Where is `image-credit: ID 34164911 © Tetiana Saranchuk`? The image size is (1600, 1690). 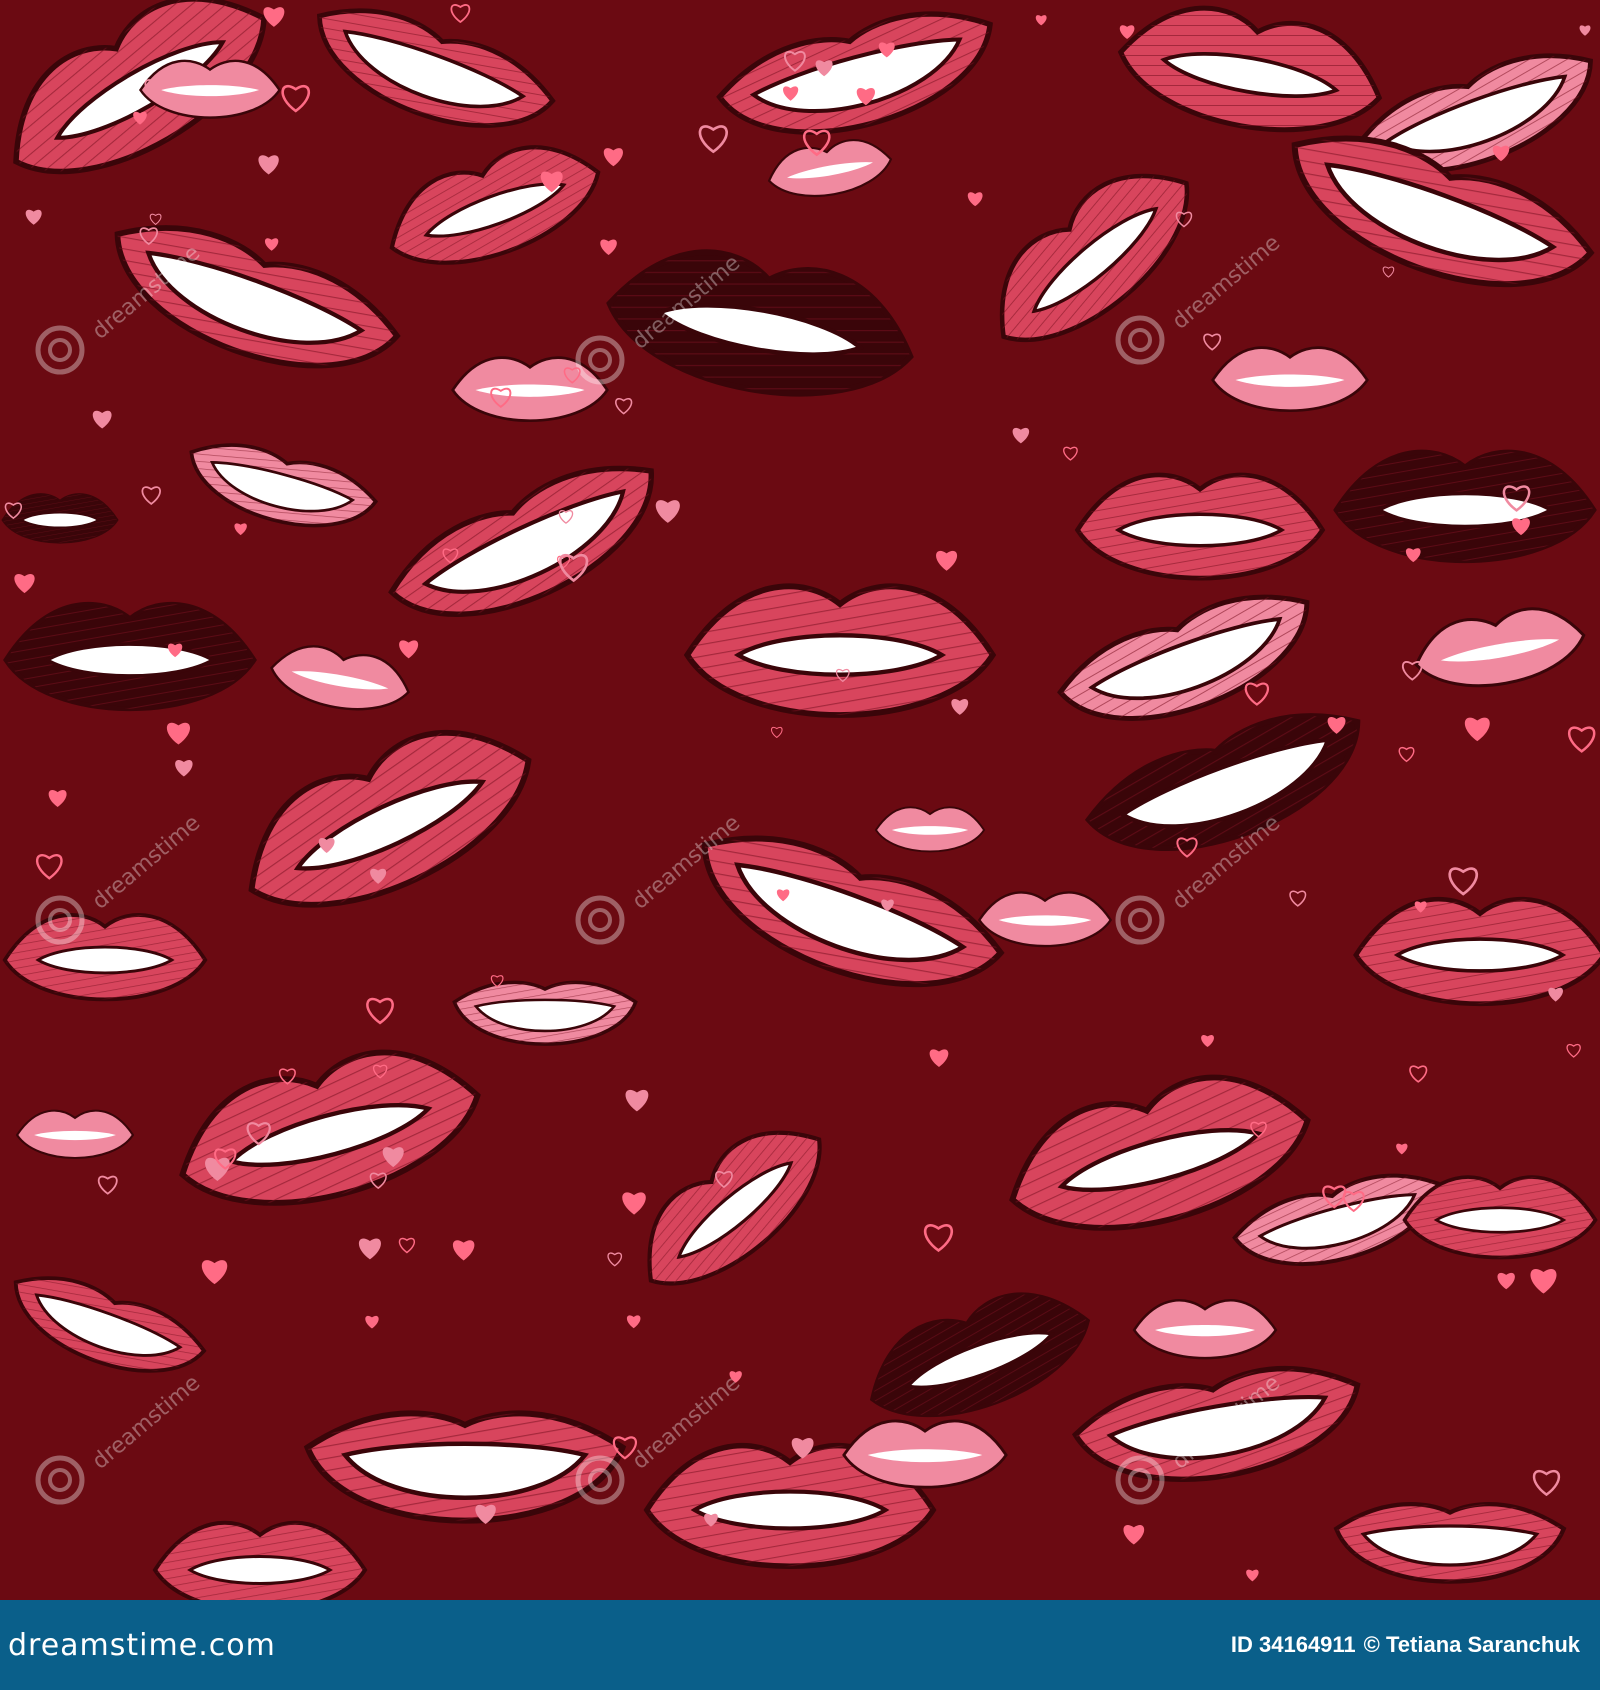 image-credit: ID 34164911 © Tetiana Saranchuk is located at coordinates (1405, 1645).